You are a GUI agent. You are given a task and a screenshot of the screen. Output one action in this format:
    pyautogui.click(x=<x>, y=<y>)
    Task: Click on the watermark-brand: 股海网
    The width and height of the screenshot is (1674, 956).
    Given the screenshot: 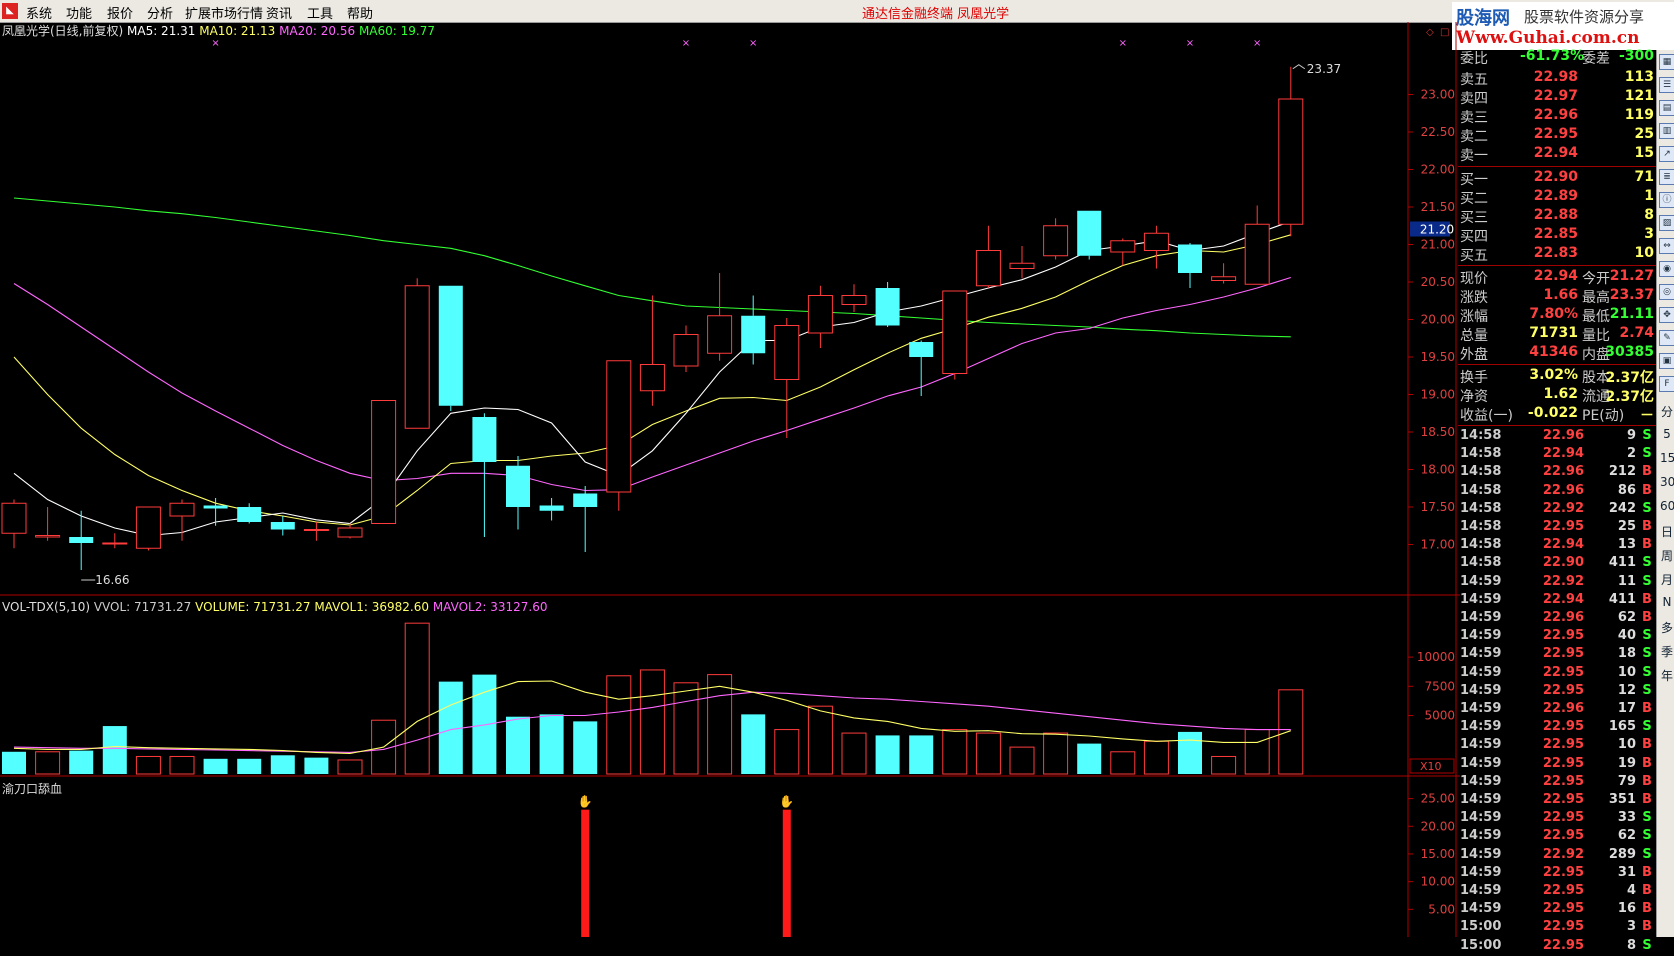 What is the action you would take?
    pyautogui.click(x=1483, y=18)
    